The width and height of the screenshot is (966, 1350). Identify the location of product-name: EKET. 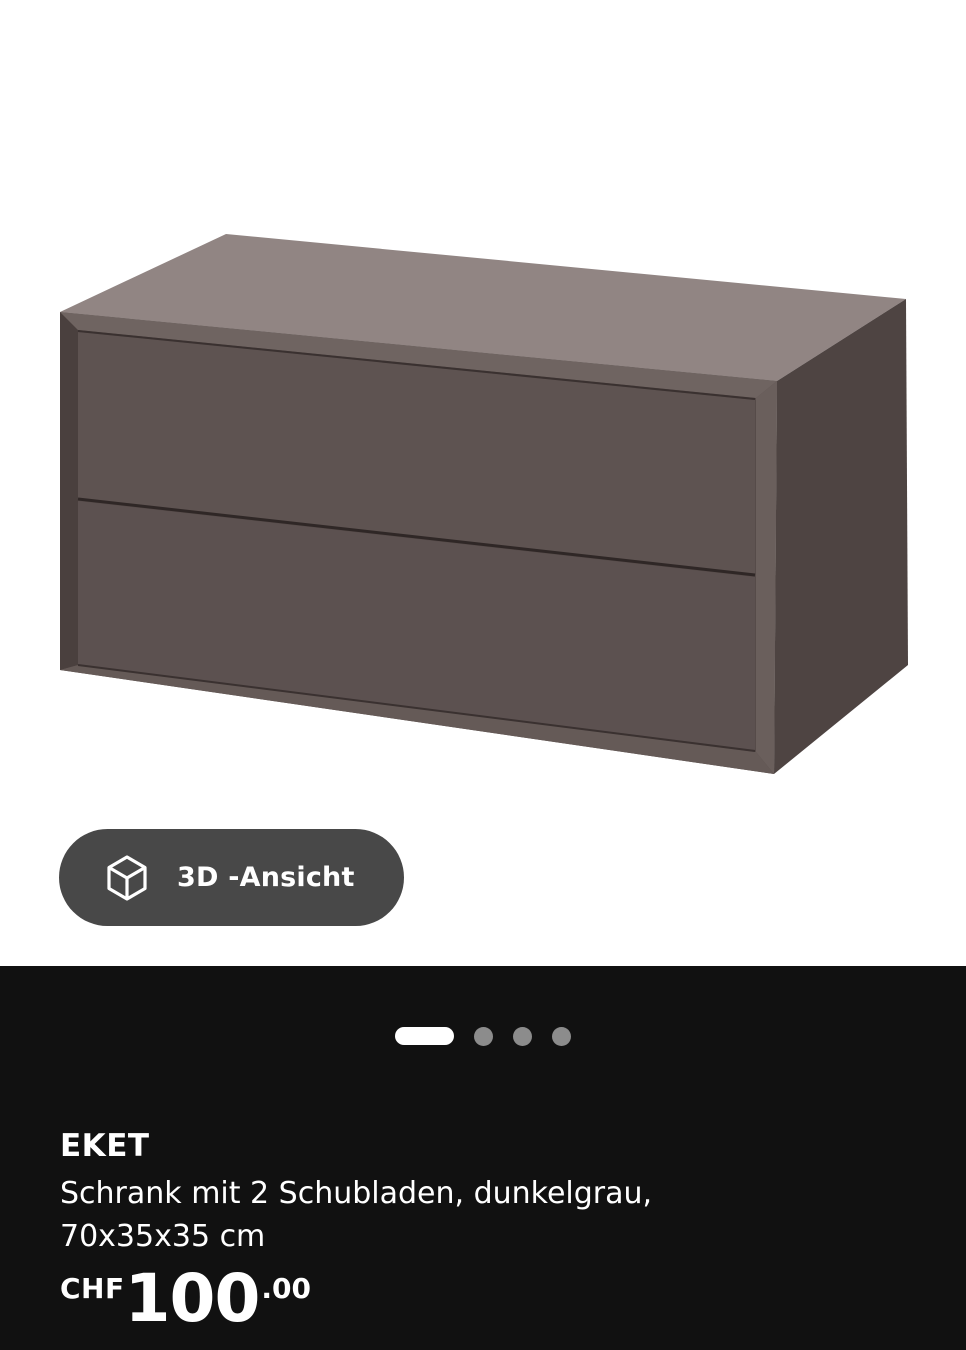
(105, 1146).